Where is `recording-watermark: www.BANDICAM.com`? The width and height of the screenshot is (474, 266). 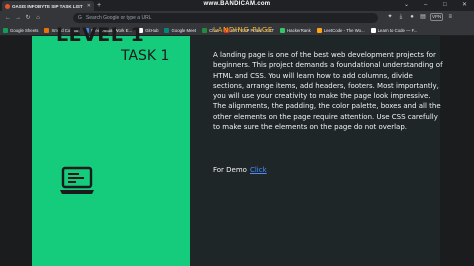
recording-watermark: www.BANDICAM.com is located at coordinates (237, 4).